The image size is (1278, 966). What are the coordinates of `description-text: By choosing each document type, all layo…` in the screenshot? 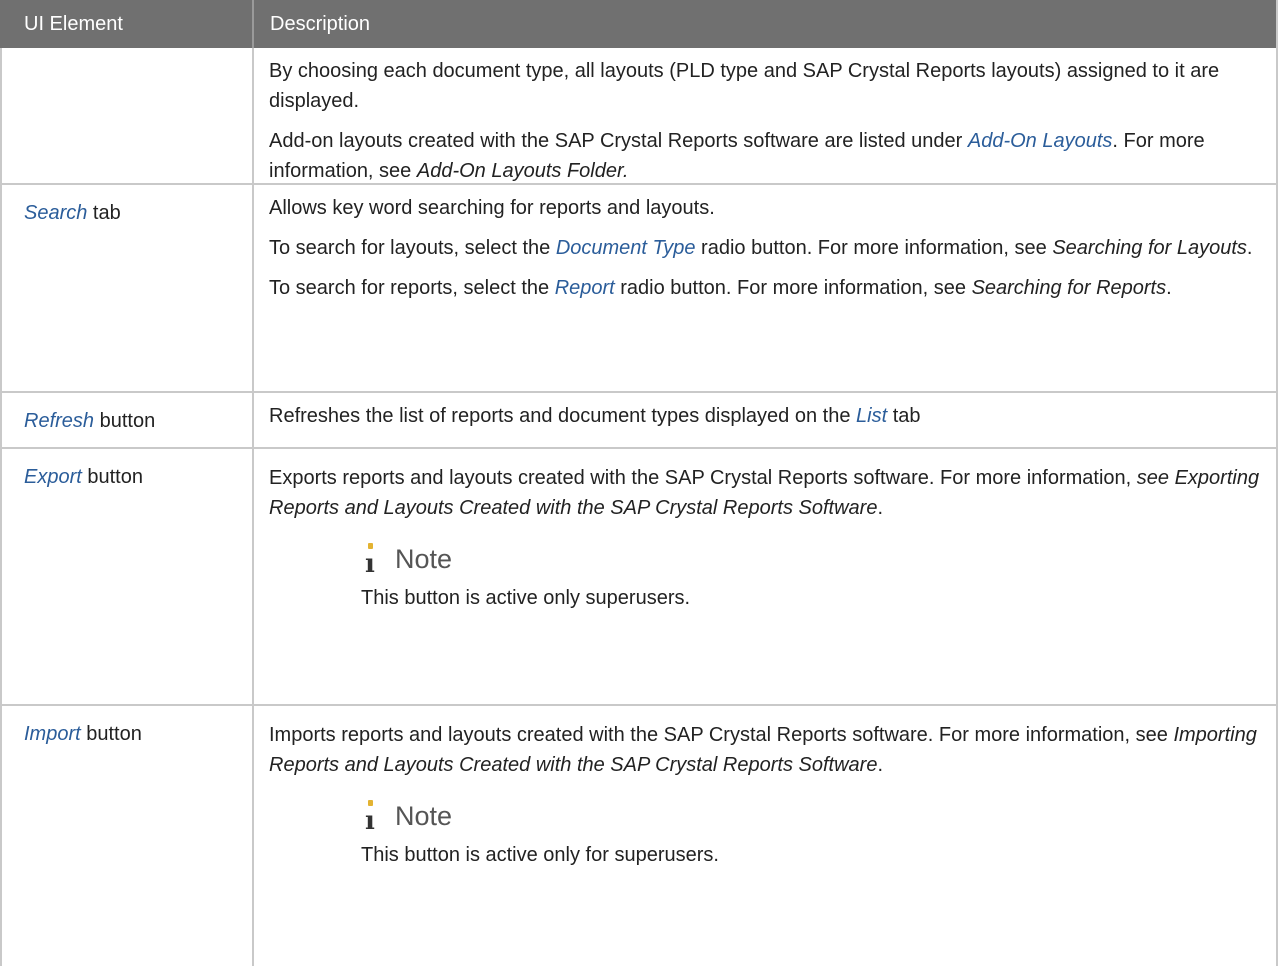 It's located at (744, 86).